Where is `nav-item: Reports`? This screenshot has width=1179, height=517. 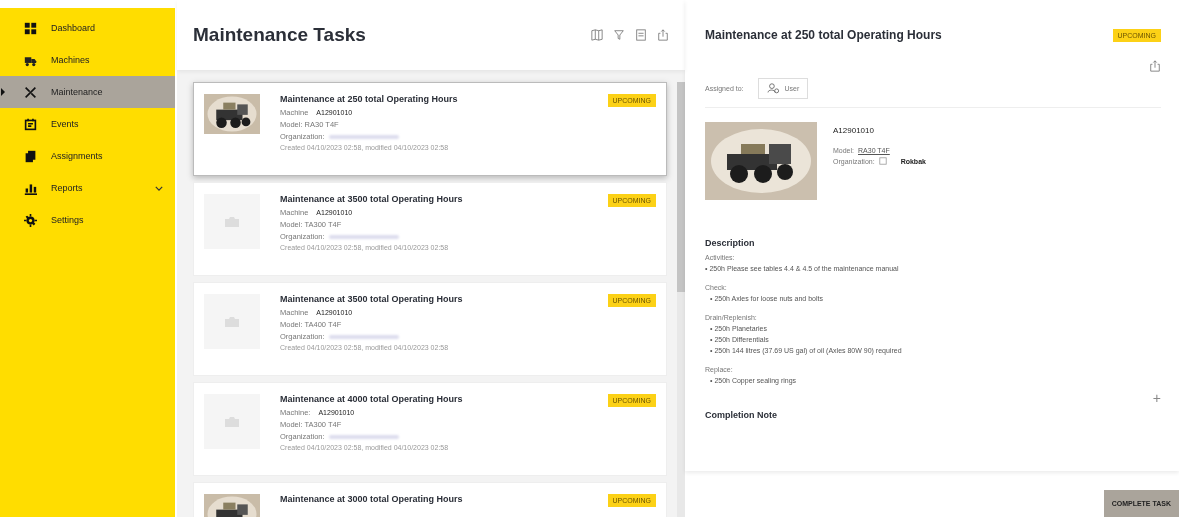
nav-item: Reports is located at coordinates (87, 188).